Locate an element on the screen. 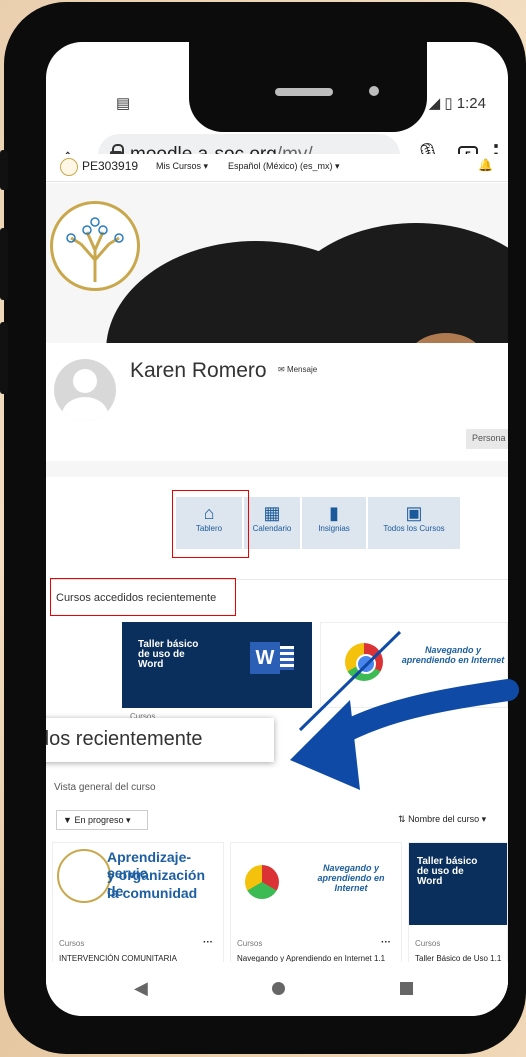 This screenshot has height=1057, width=526. course-overview-title: Vista general del curso is located at coordinates (105, 787).